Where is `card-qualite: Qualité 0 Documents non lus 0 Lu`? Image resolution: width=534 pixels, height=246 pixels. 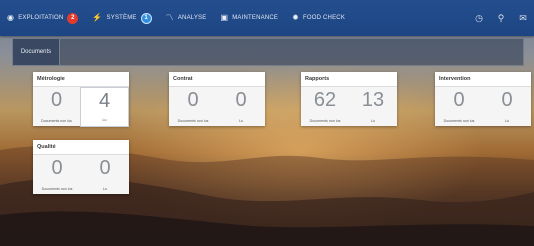
card-qualite: Qualité 0 Documents non lus 0 Lu is located at coordinates (81, 167).